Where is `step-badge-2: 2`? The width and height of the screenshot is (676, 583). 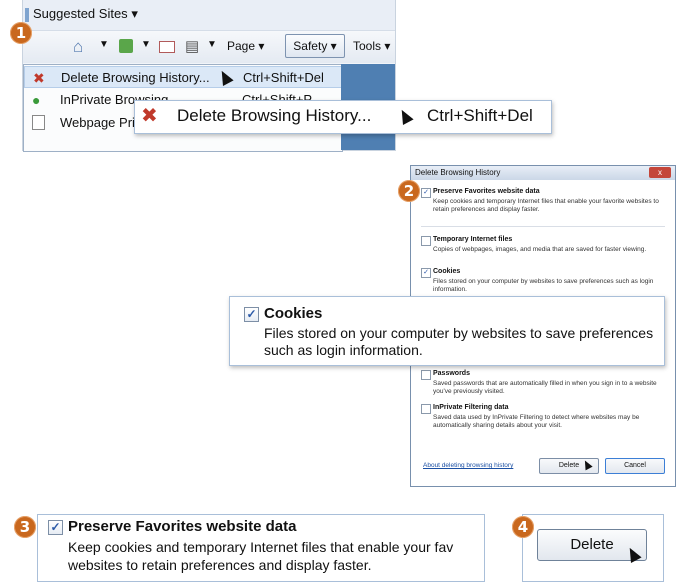 step-badge-2: 2 is located at coordinates (409, 191).